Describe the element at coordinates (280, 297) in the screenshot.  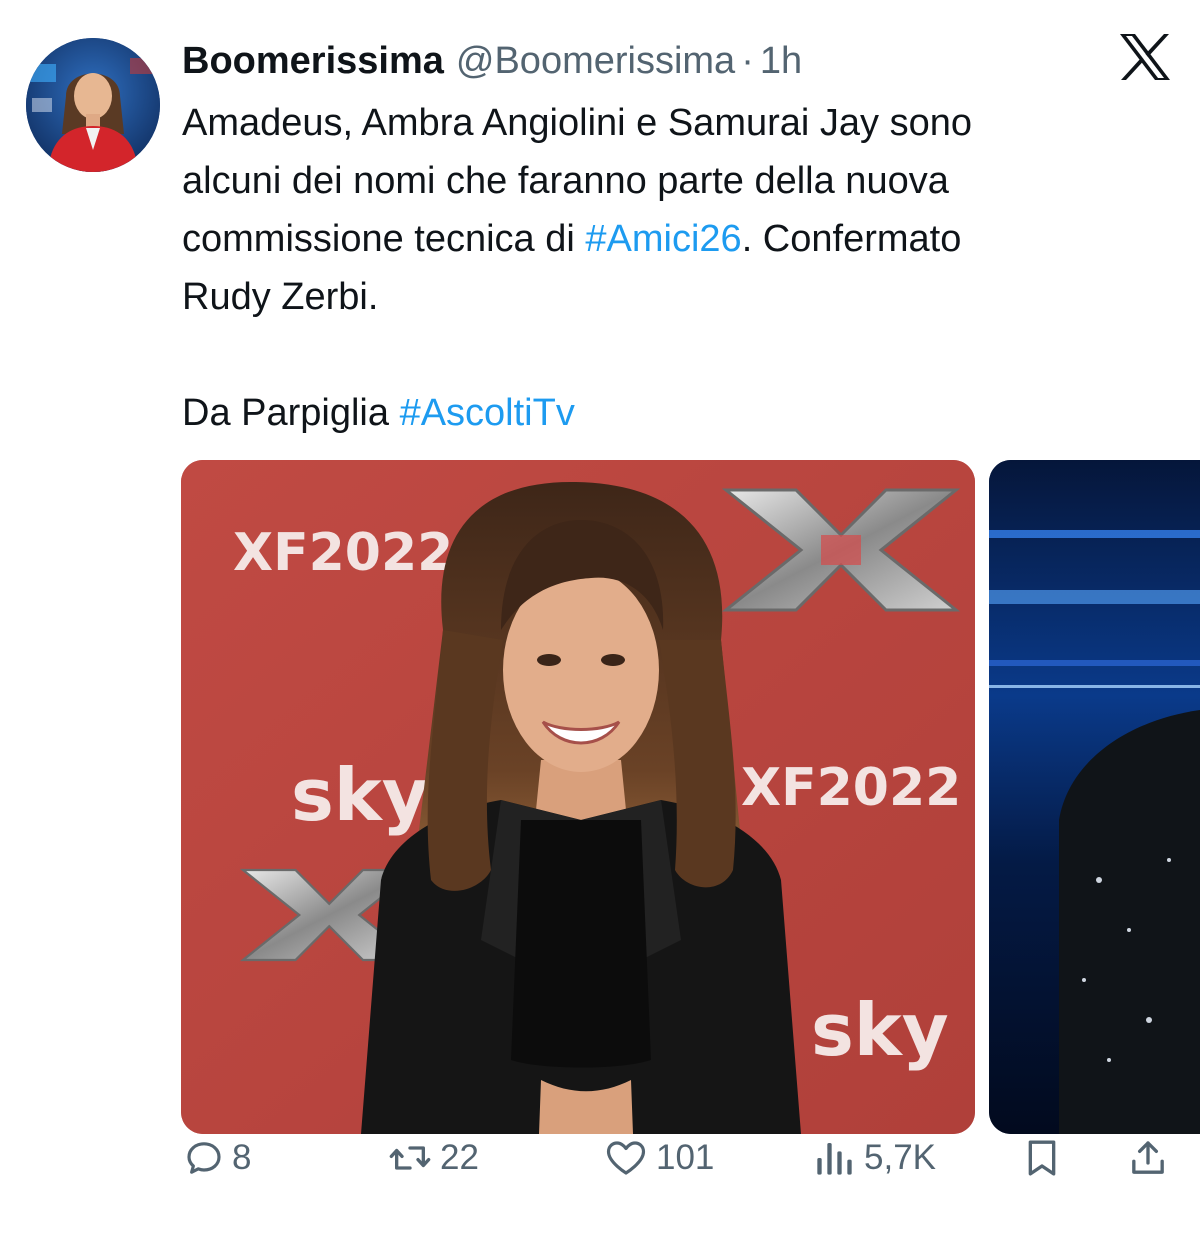
I see `tweet-line: Rudy Zerbi.` at that location.